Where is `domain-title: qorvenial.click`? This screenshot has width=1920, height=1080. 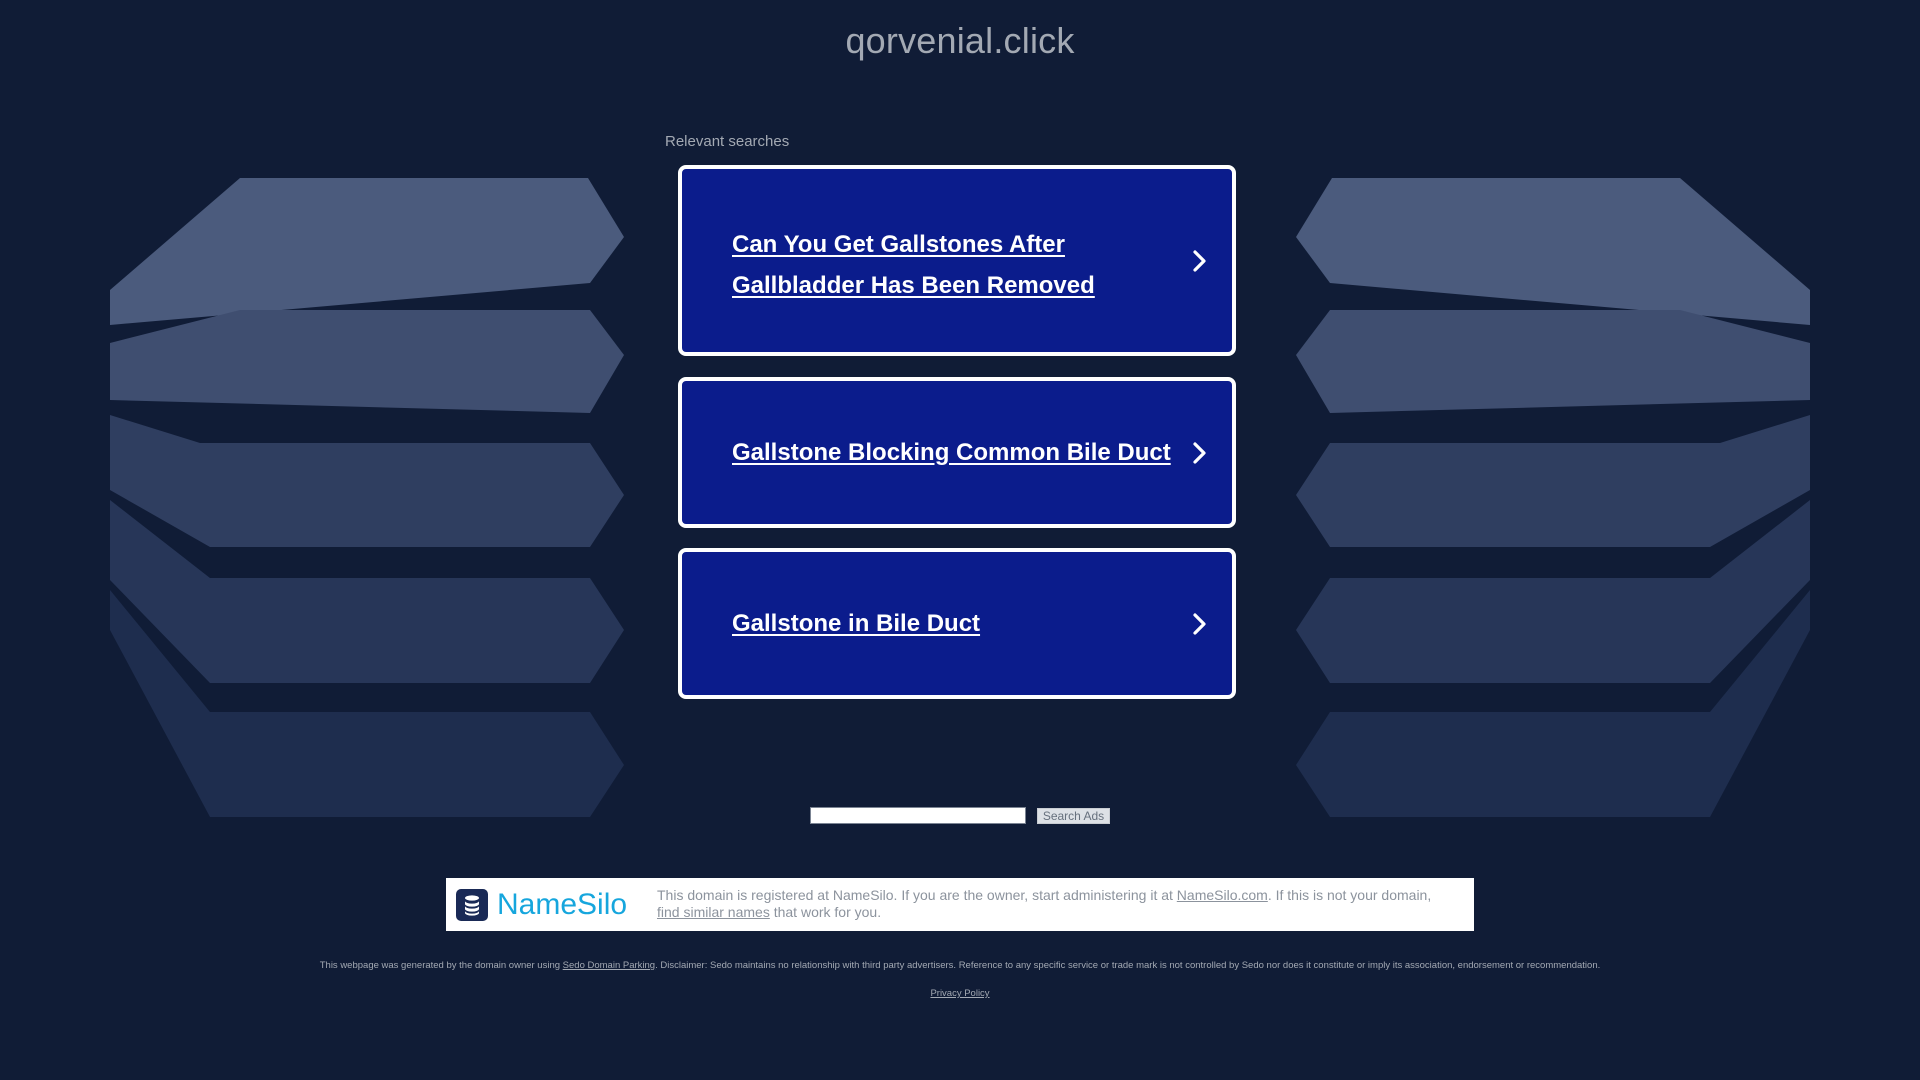 domain-title: qorvenial.click is located at coordinates (960, 40).